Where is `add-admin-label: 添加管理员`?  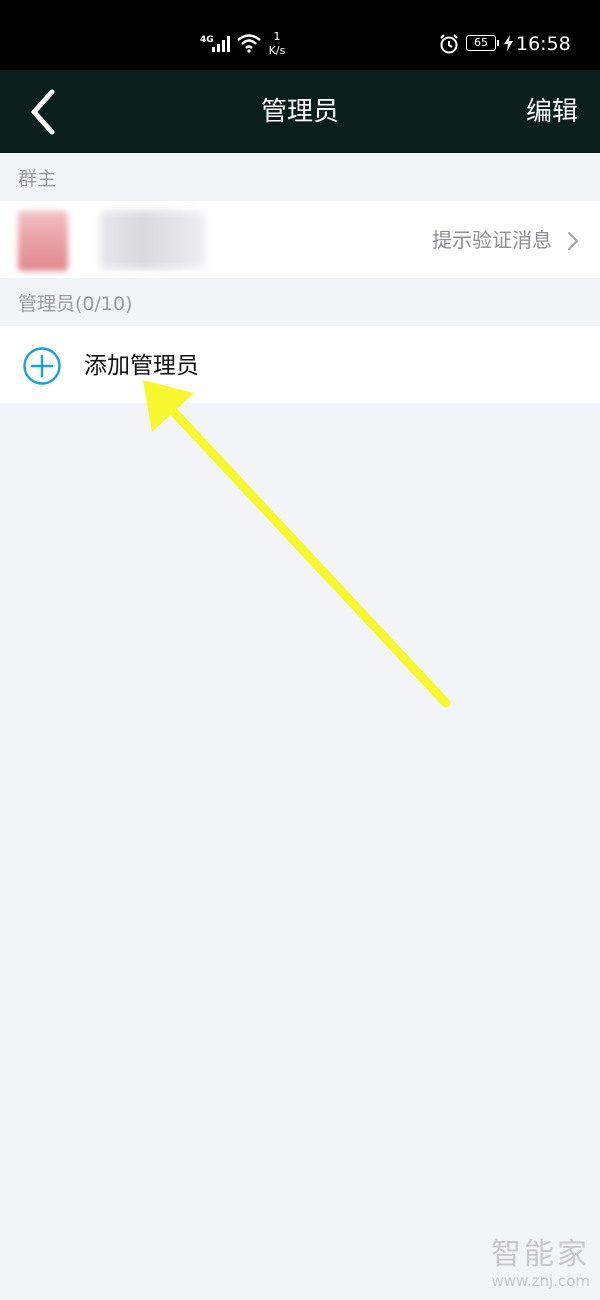 add-admin-label: 添加管理员 is located at coordinates (141, 366).